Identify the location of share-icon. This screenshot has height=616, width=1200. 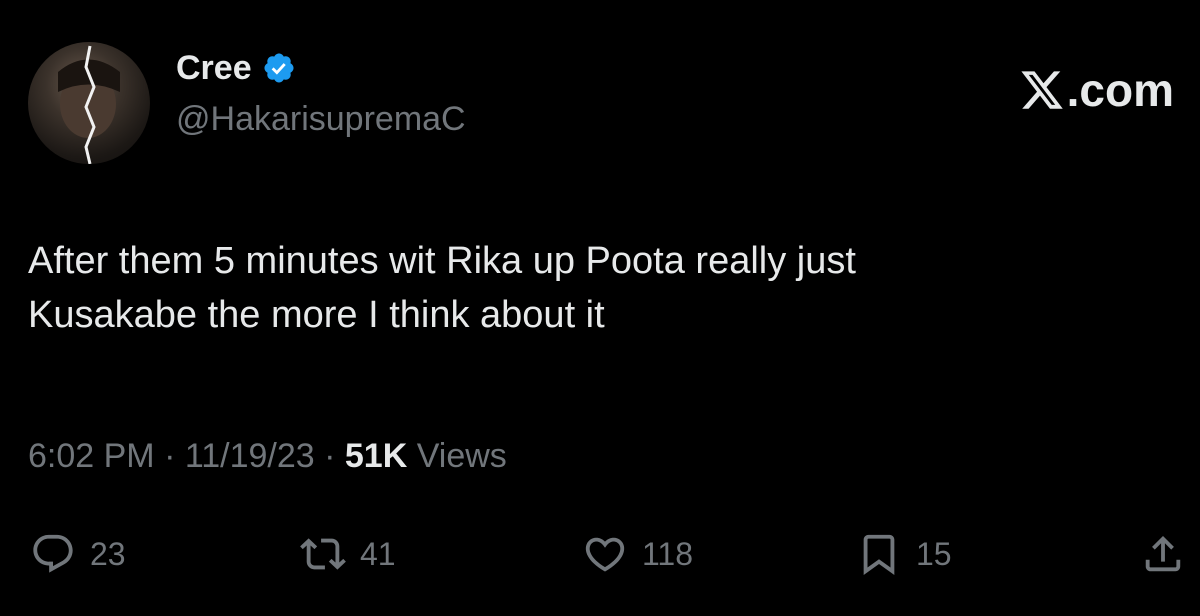
(1163, 554).